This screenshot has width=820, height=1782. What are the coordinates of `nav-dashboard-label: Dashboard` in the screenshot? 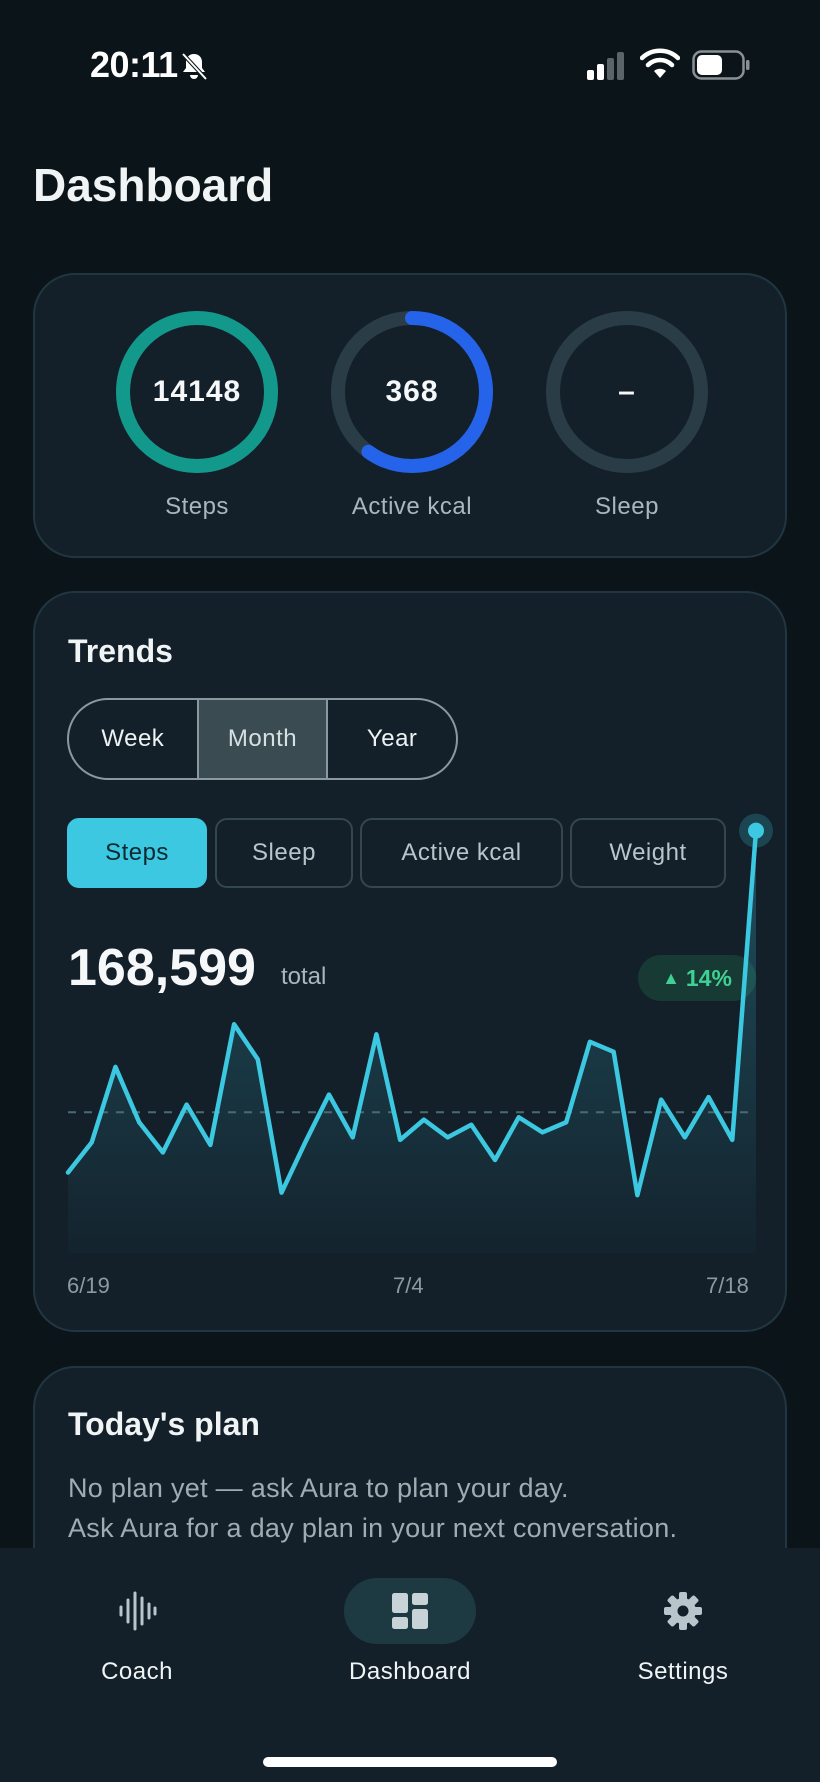 It's located at (410, 1671).